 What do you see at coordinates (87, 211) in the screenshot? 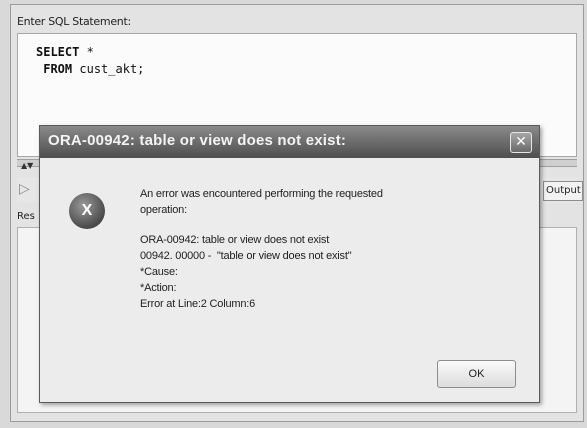
I see `error-icon: X` at bounding box center [87, 211].